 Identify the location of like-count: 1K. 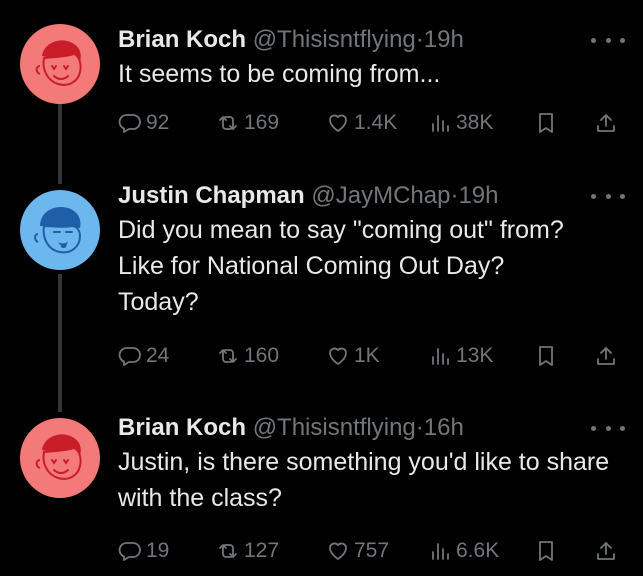
(367, 355).